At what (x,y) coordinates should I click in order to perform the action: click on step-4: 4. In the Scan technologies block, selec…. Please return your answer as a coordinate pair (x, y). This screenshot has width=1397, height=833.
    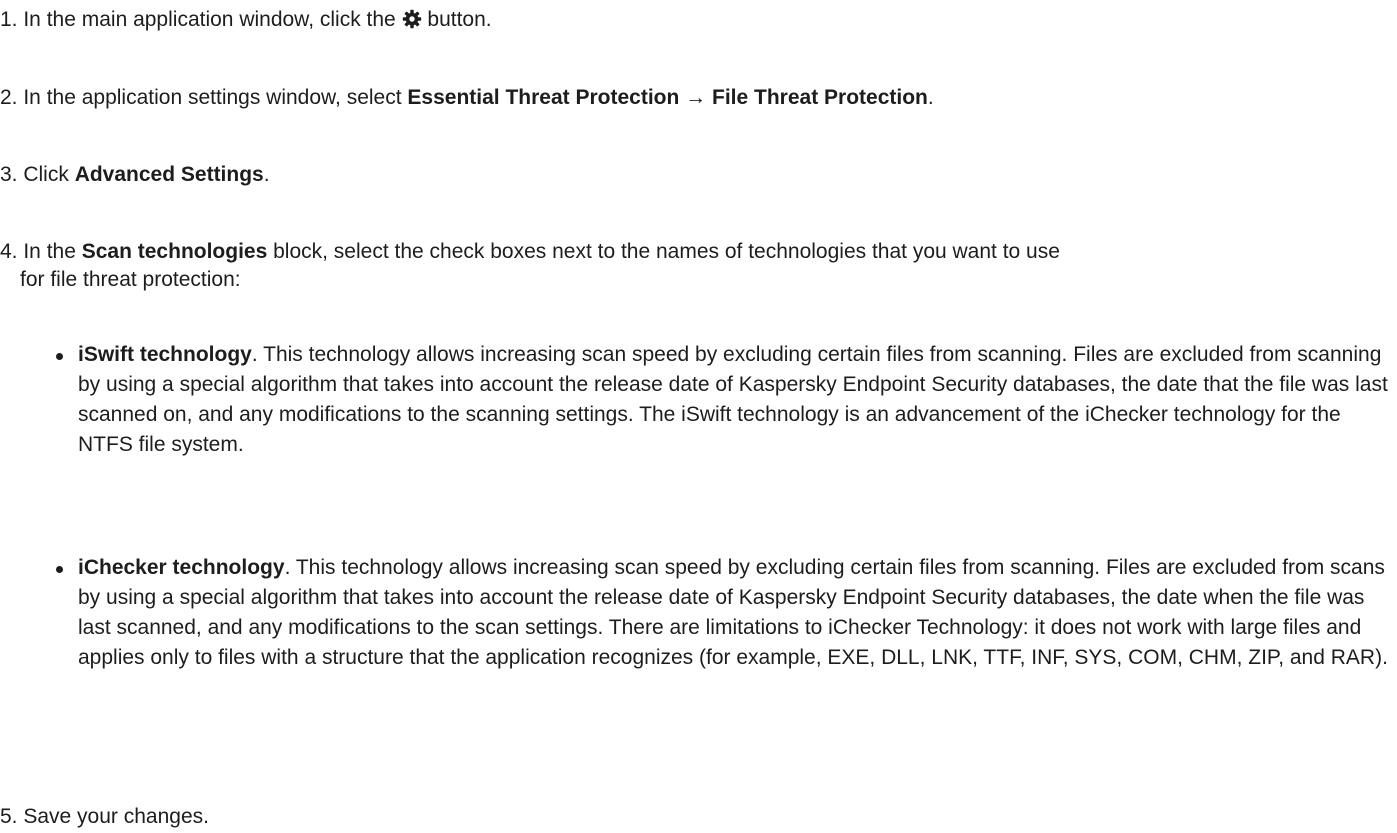
    Looking at the image, I should click on (696, 266).